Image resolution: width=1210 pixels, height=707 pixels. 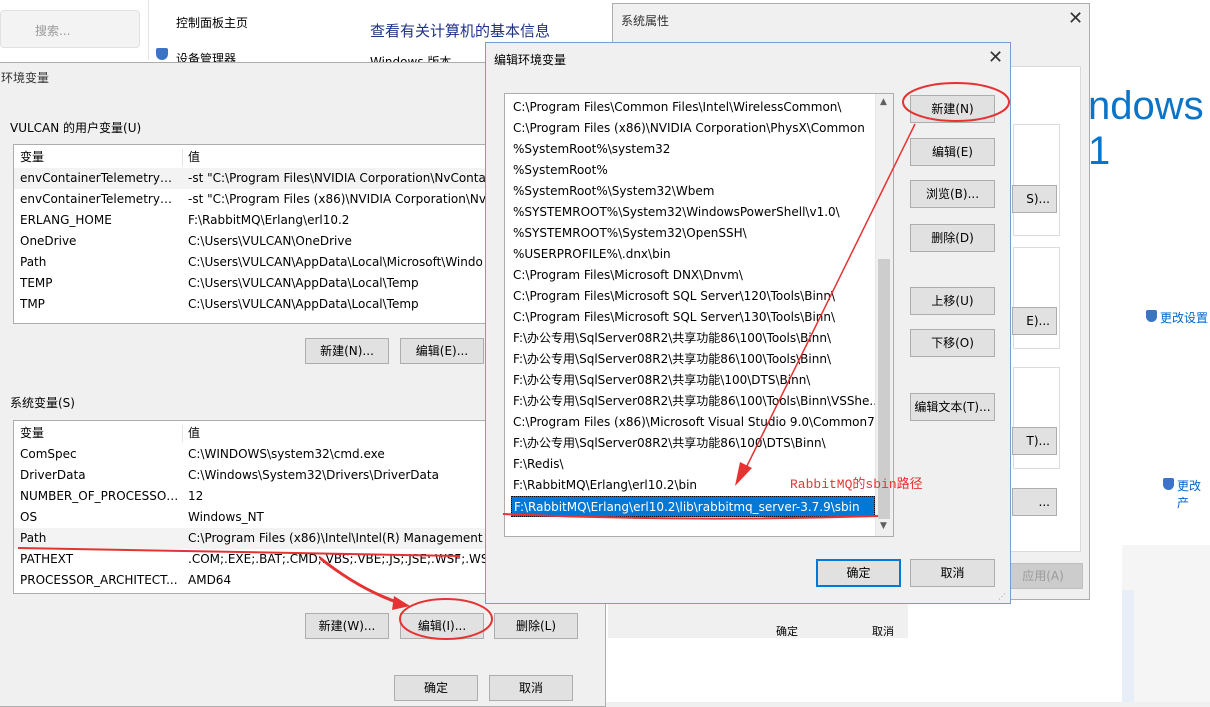 I want to click on annotation-arrow-line, so click(x=830, y=297).